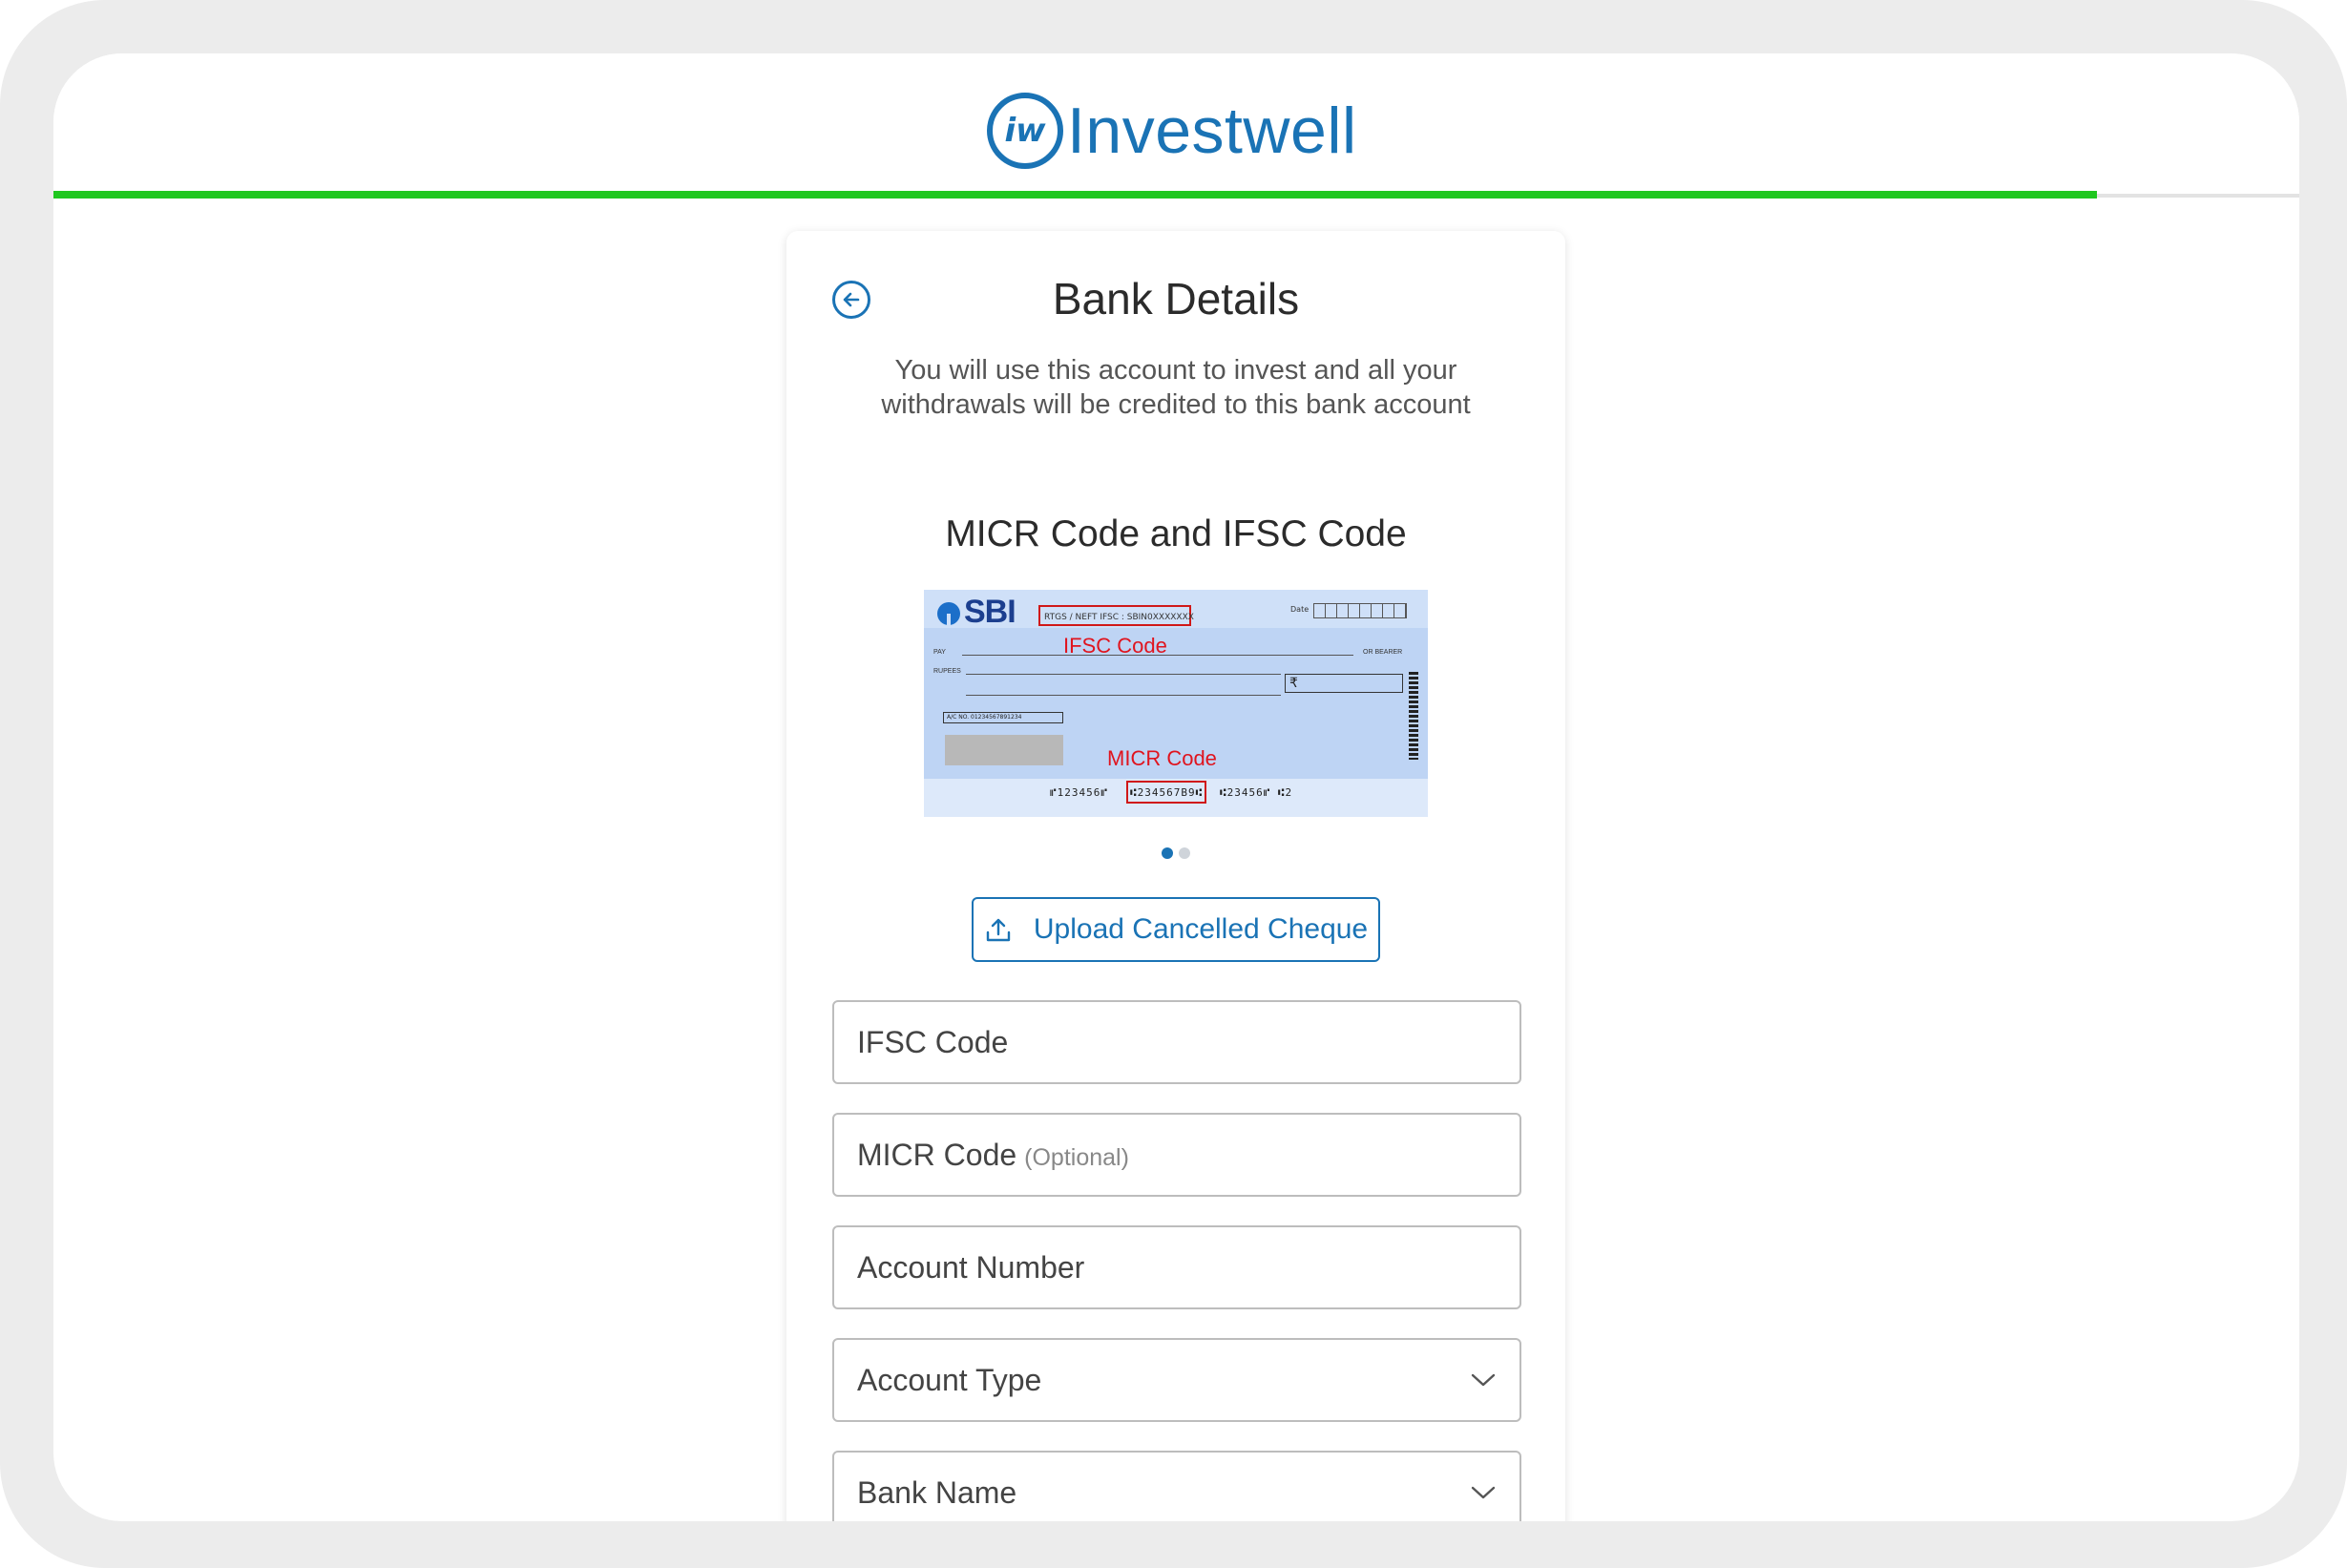  What do you see at coordinates (1162, 758) in the screenshot?
I see `micr-code-callout: MICR Code` at bounding box center [1162, 758].